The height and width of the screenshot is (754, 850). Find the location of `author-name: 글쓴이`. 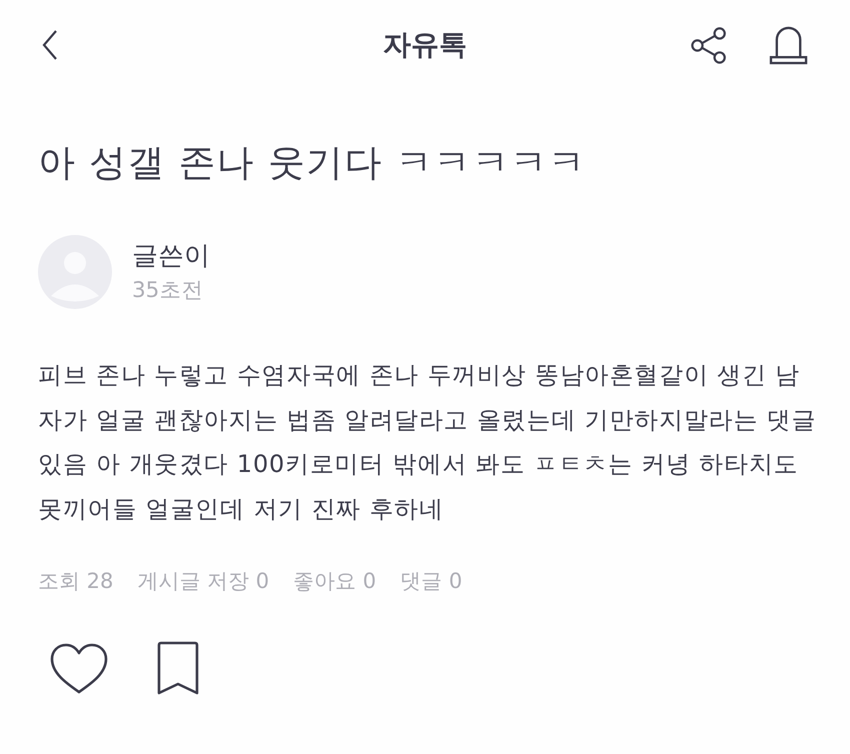

author-name: 글쓴이 is located at coordinates (171, 256).